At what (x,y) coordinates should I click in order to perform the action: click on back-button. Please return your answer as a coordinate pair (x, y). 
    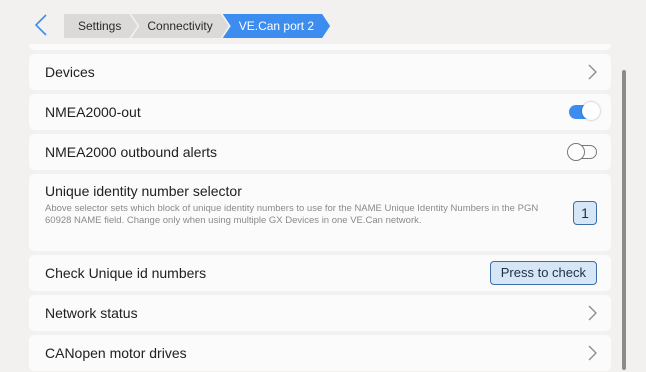
    Looking at the image, I should click on (41, 25).